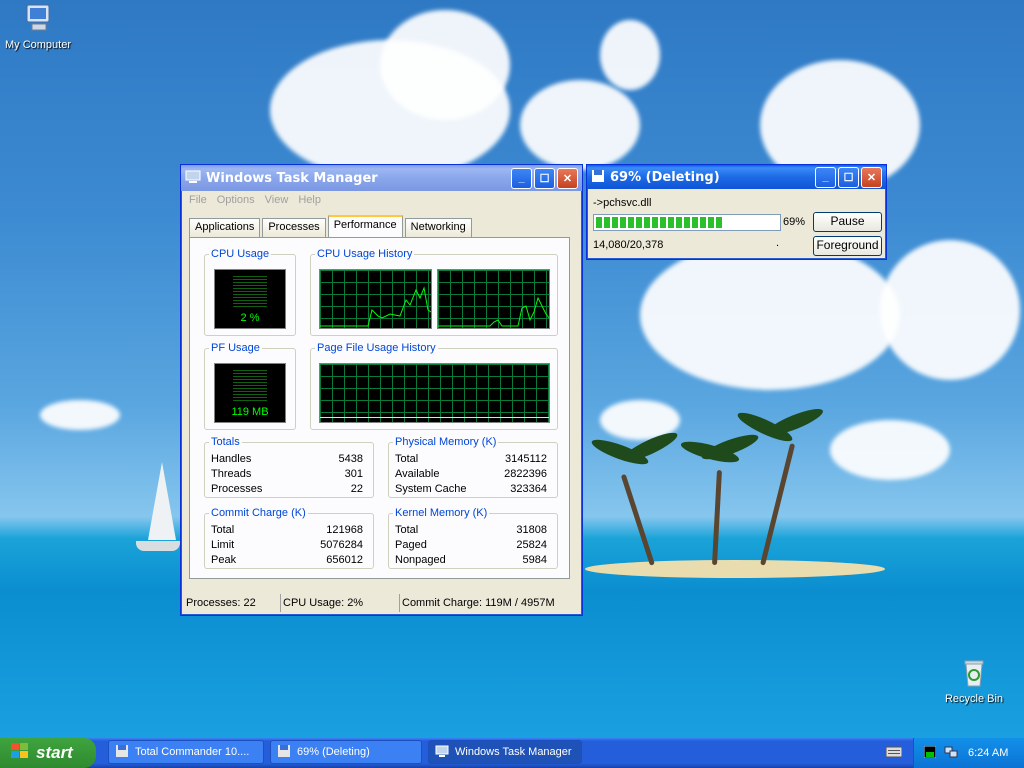 The height and width of the screenshot is (768, 1024). What do you see at coordinates (287, 561) in the screenshot?
I see `commit-charge-row: Peak 656012` at bounding box center [287, 561].